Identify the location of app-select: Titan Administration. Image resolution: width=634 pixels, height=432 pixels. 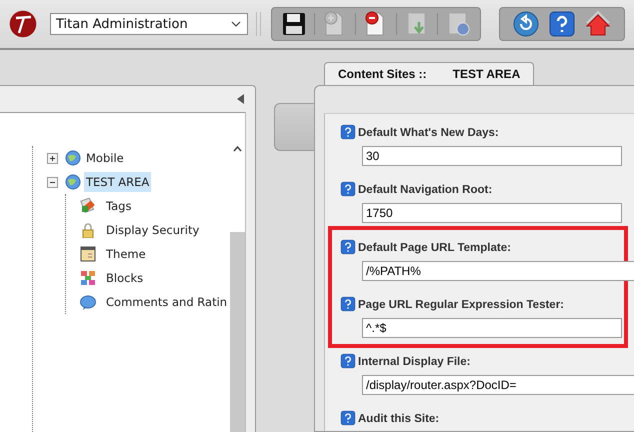
(149, 24).